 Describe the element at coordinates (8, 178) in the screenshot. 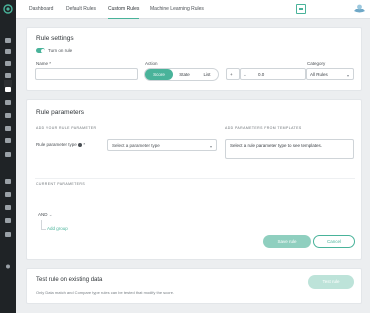

I see `users-icon` at that location.